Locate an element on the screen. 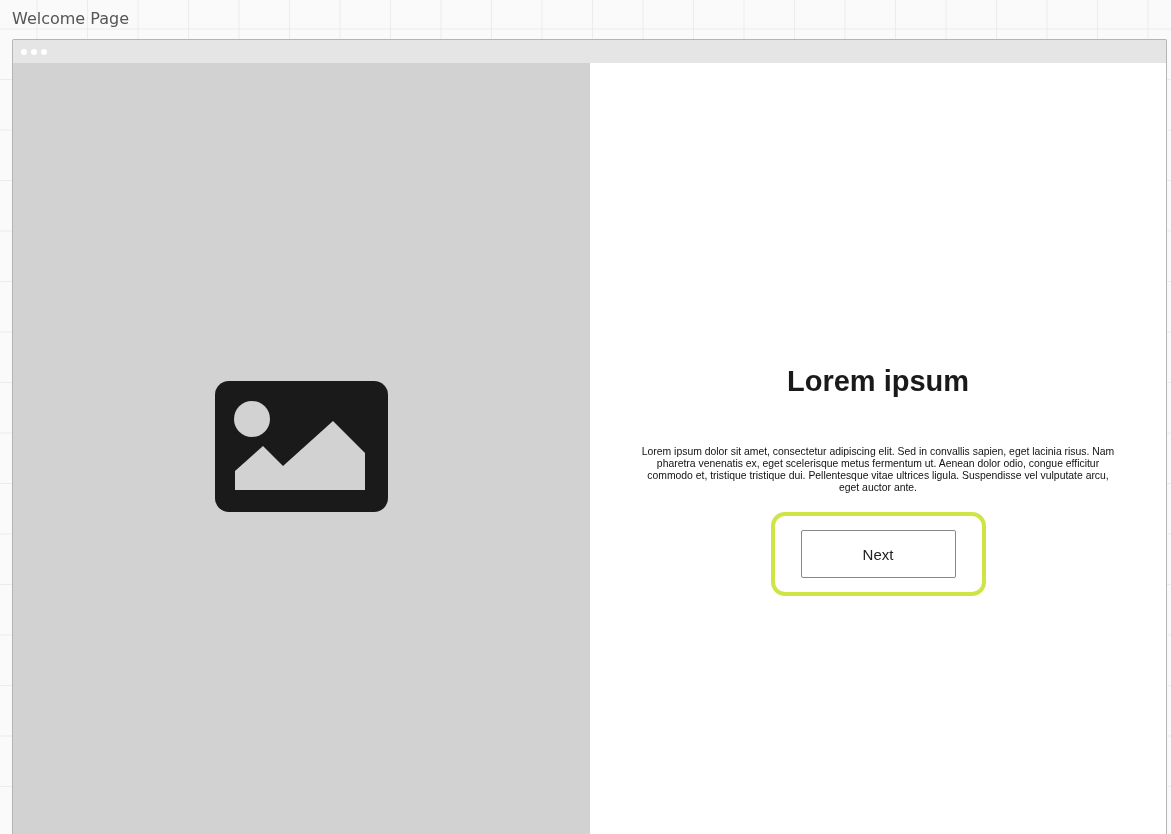  next-button: Next is located at coordinates (878, 554).